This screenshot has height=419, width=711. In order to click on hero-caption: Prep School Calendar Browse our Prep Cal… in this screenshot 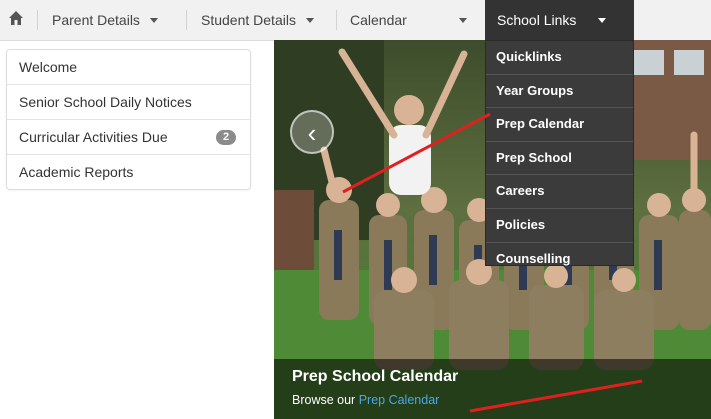, I will do `click(492, 389)`.